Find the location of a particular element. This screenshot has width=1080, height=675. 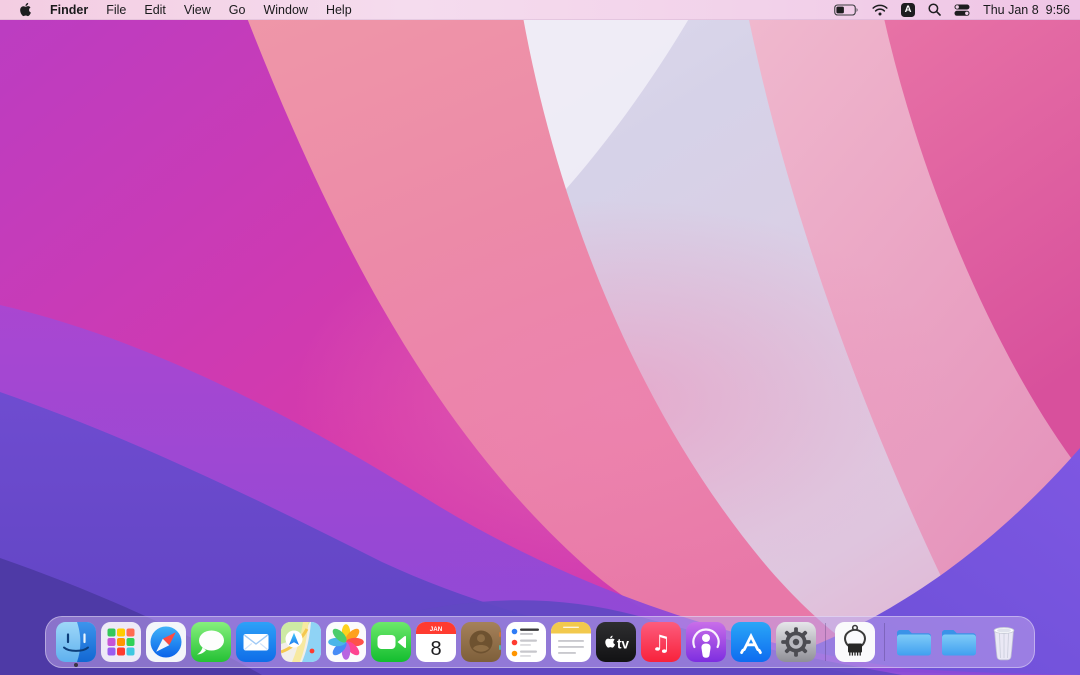

dock-item-facetime is located at coordinates (391, 642).